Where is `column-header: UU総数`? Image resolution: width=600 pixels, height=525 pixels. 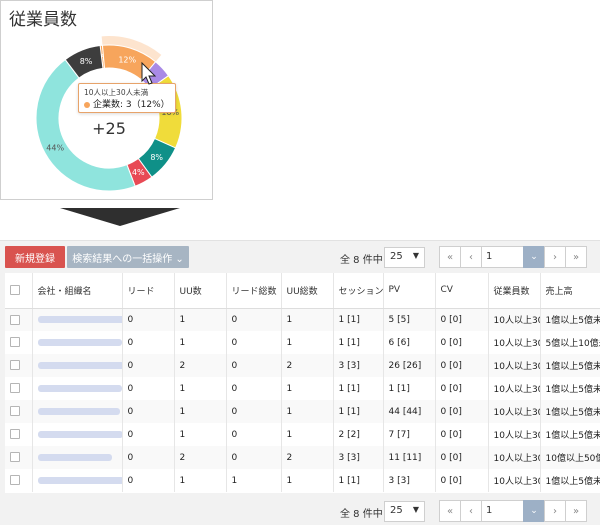 column-header: UU総数 is located at coordinates (307, 291).